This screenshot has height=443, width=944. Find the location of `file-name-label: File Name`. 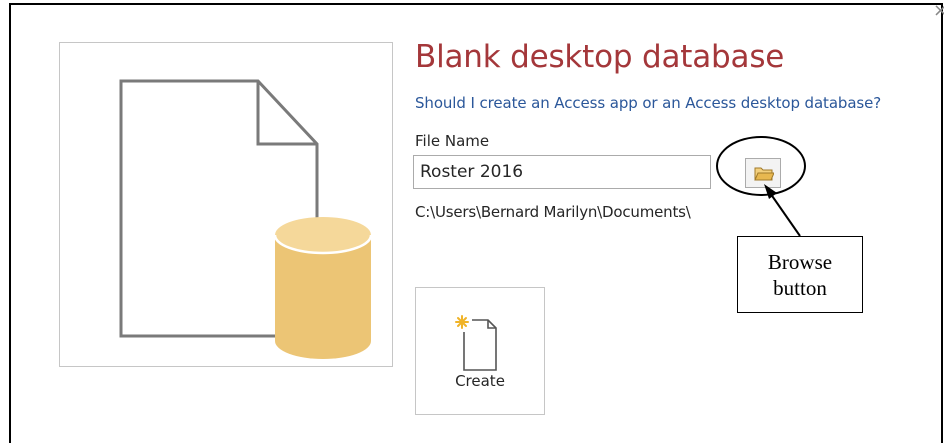

file-name-label: File Name is located at coordinates (452, 141).